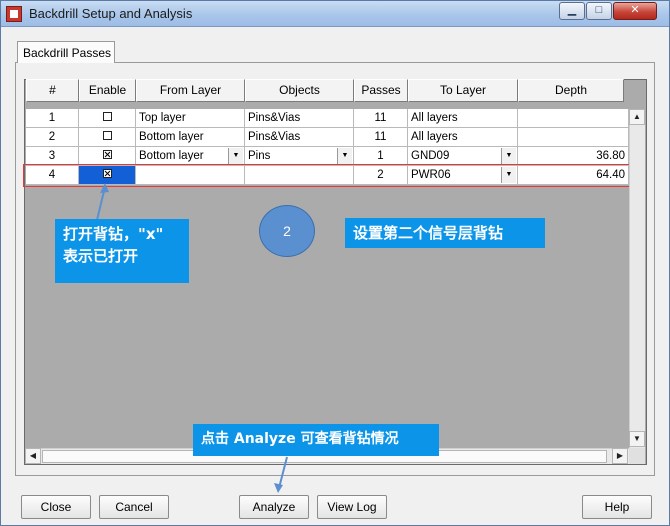  Describe the element at coordinates (56, 507) in the screenshot. I see `close-button: Close` at that location.